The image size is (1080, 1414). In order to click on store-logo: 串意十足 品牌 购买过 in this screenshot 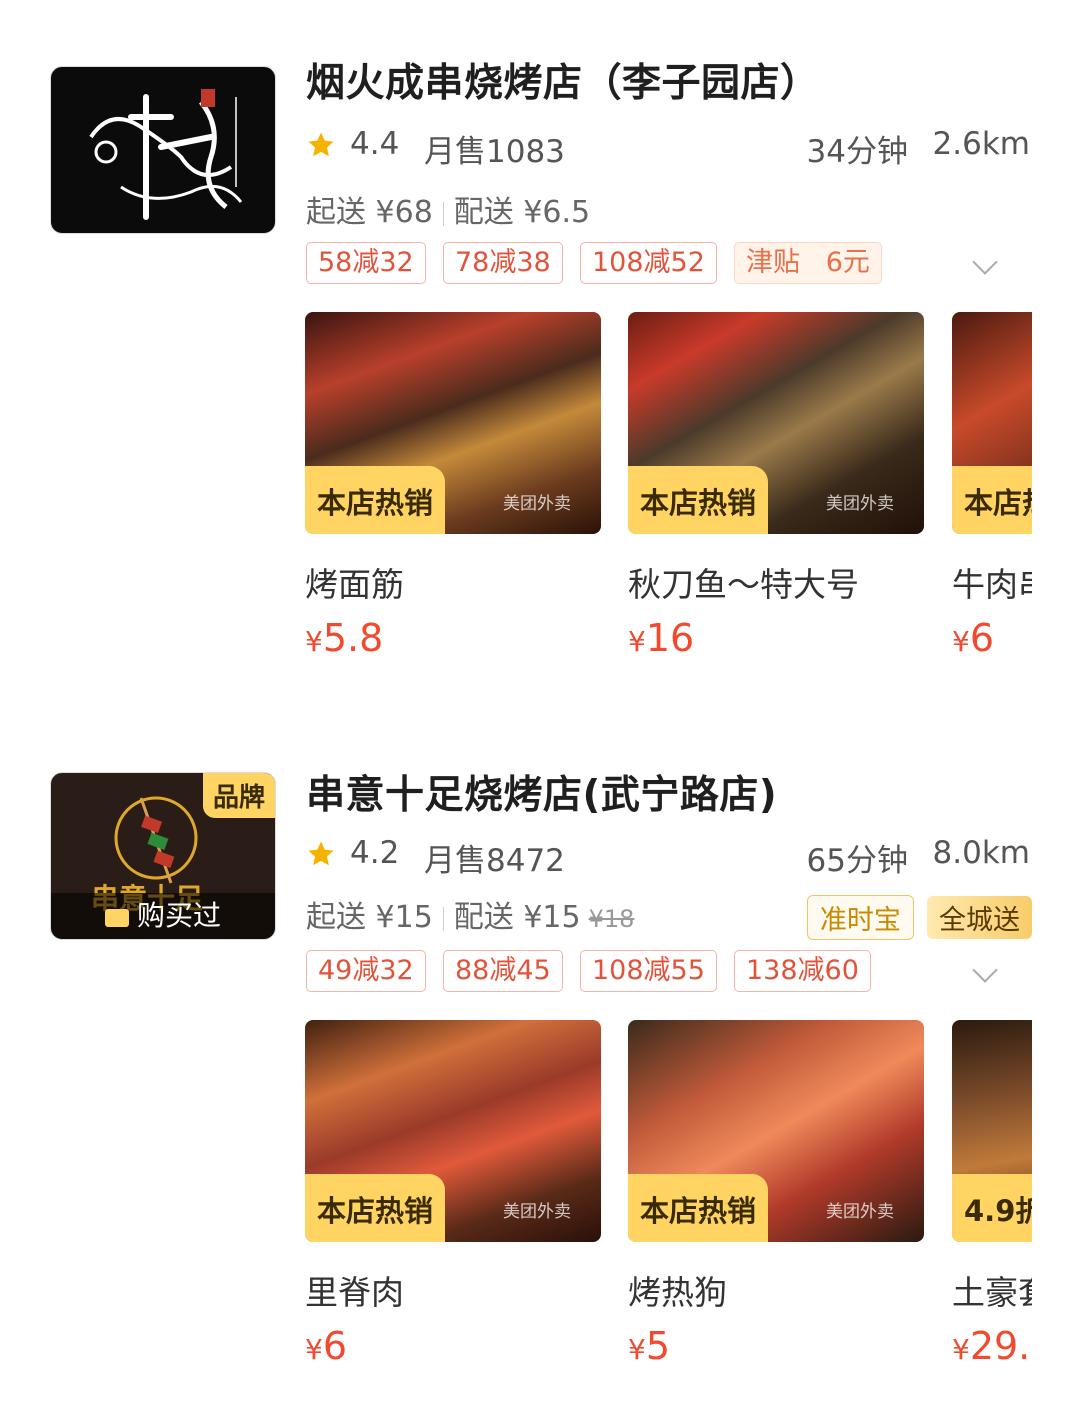, I will do `click(163, 856)`.